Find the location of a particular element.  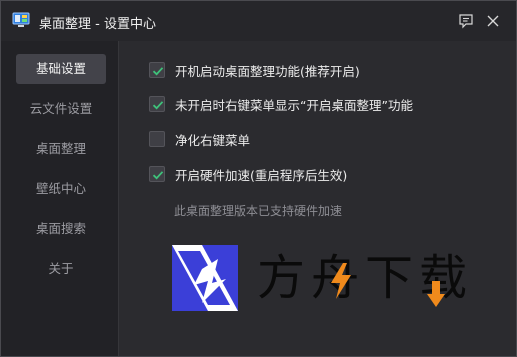

sidebar-item-label: 关于 is located at coordinates (61, 268).